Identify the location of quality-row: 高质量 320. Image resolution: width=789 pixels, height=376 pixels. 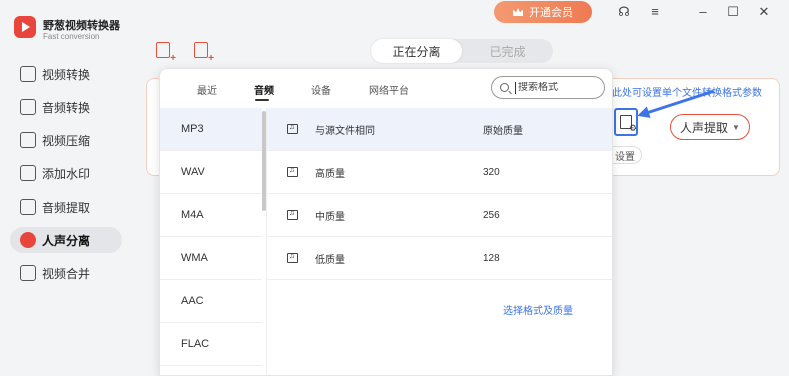
(439, 172).